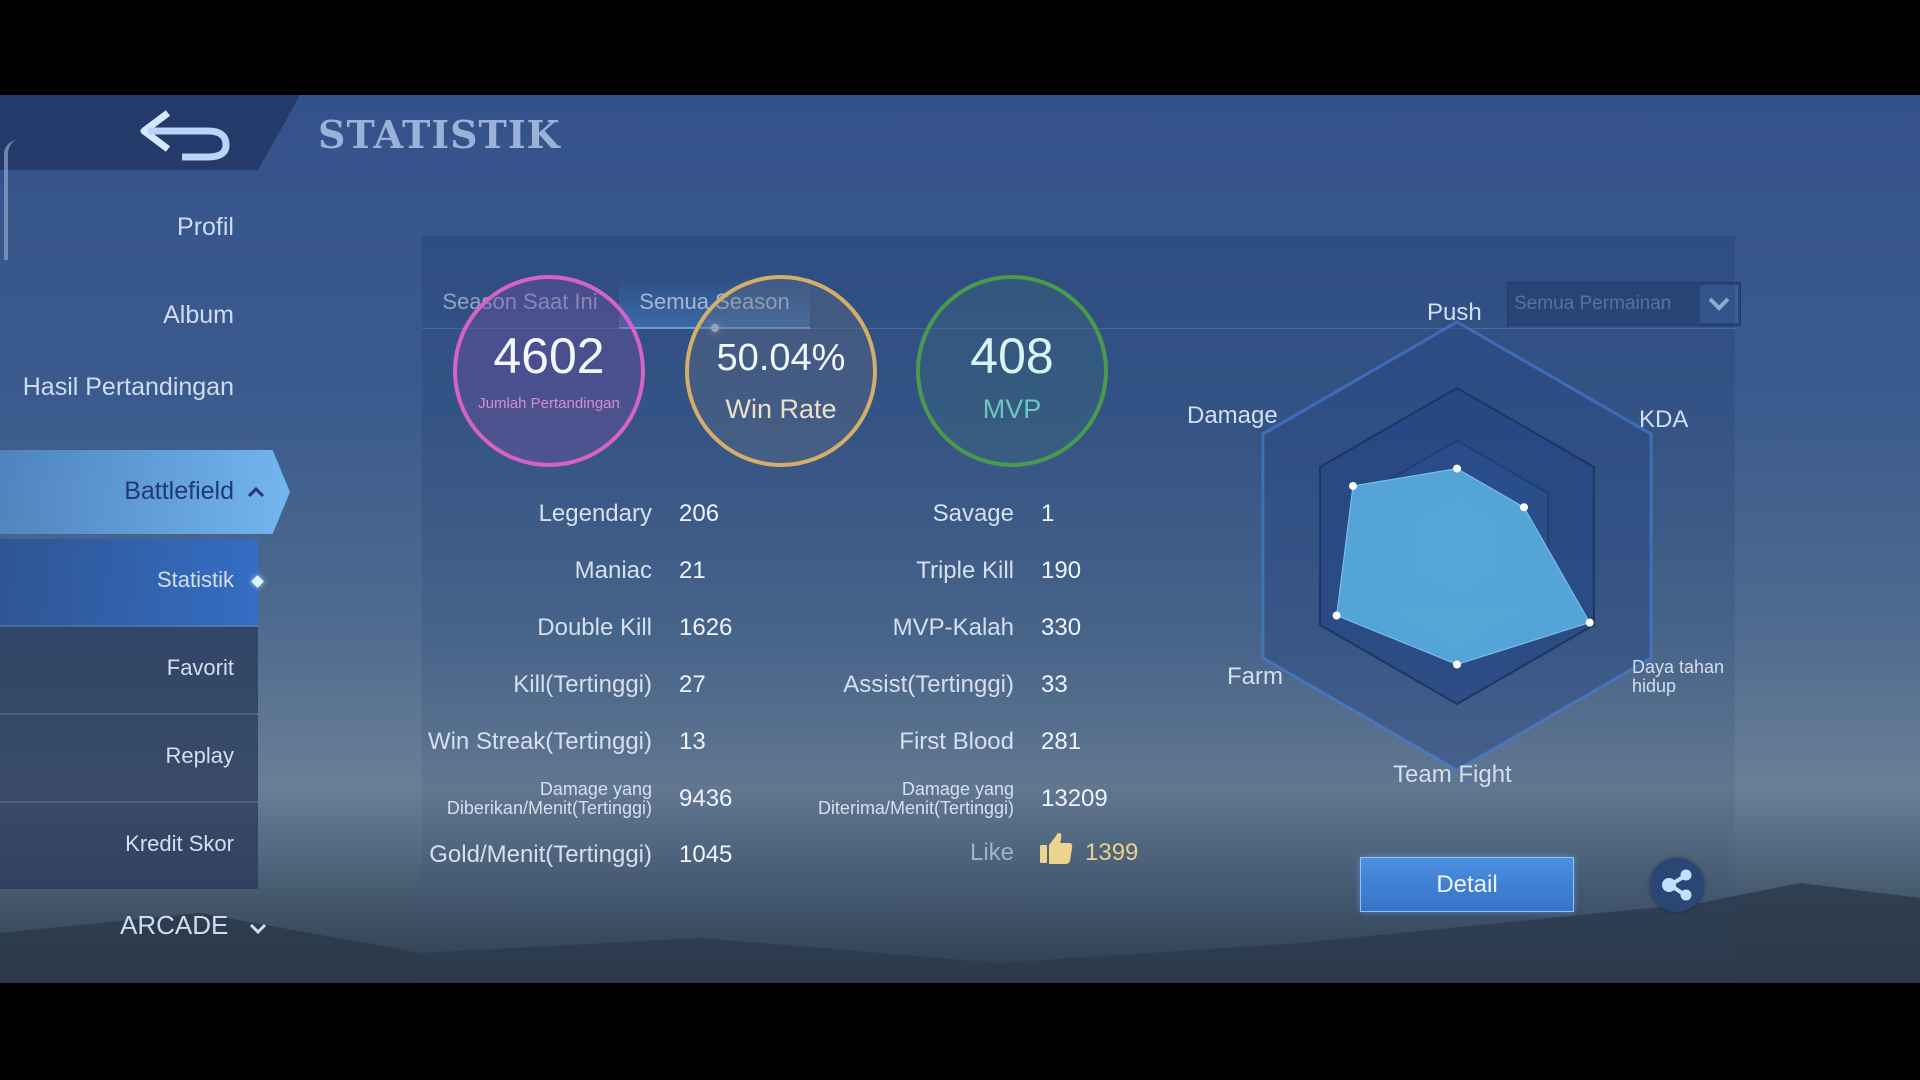  Describe the element at coordinates (1074, 798) in the screenshot. I see `stat-value-damage-diterima: 13209` at that location.